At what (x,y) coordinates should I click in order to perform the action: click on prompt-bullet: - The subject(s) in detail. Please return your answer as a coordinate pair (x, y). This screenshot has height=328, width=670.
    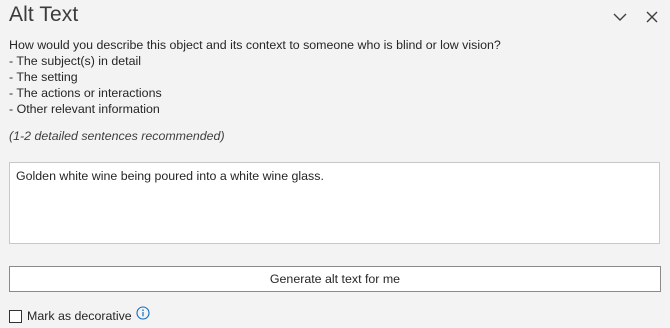
    Looking at the image, I should click on (75, 61).